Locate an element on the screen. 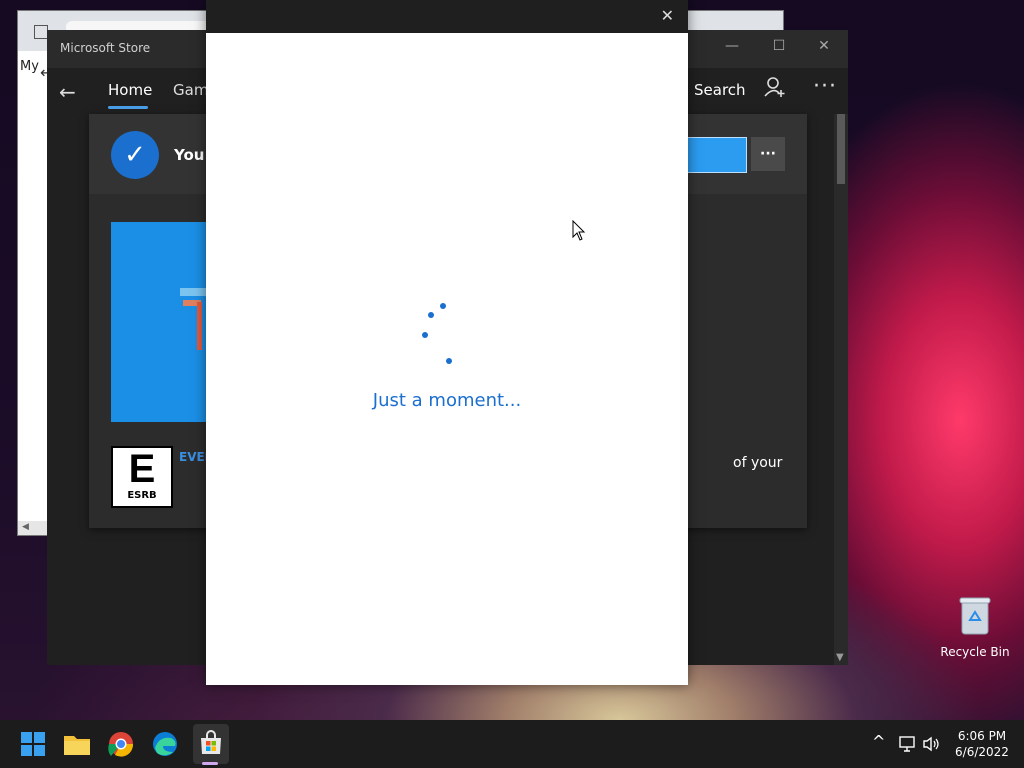  recycle-bin-desktop-icon: Recycle Bin is located at coordinates (975, 627).